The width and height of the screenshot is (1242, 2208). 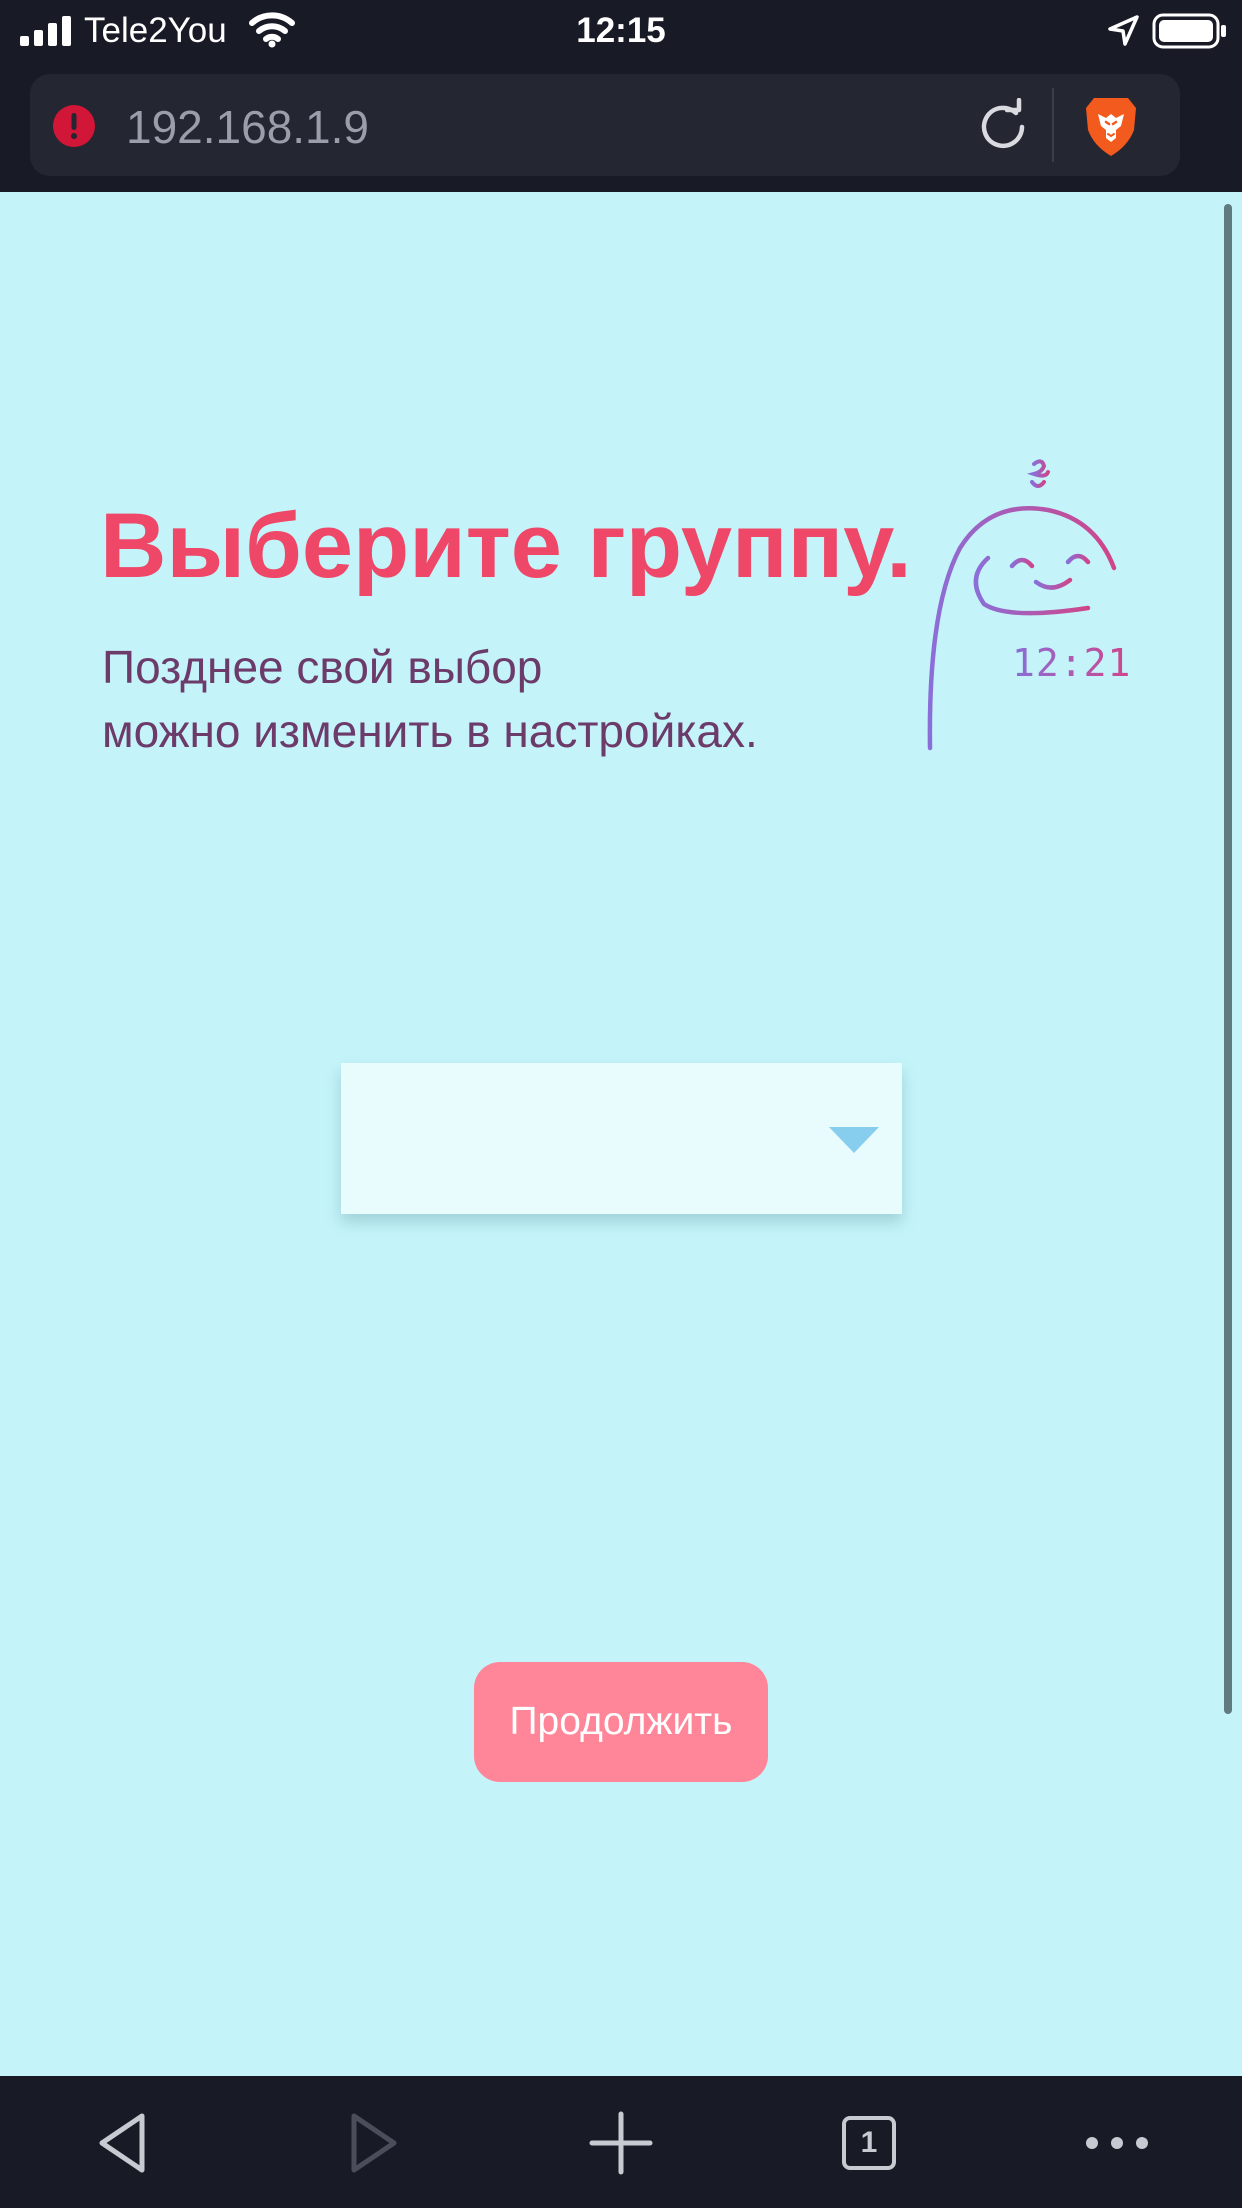 I want to click on tabs-icon: 1, so click(x=869, y=2143).